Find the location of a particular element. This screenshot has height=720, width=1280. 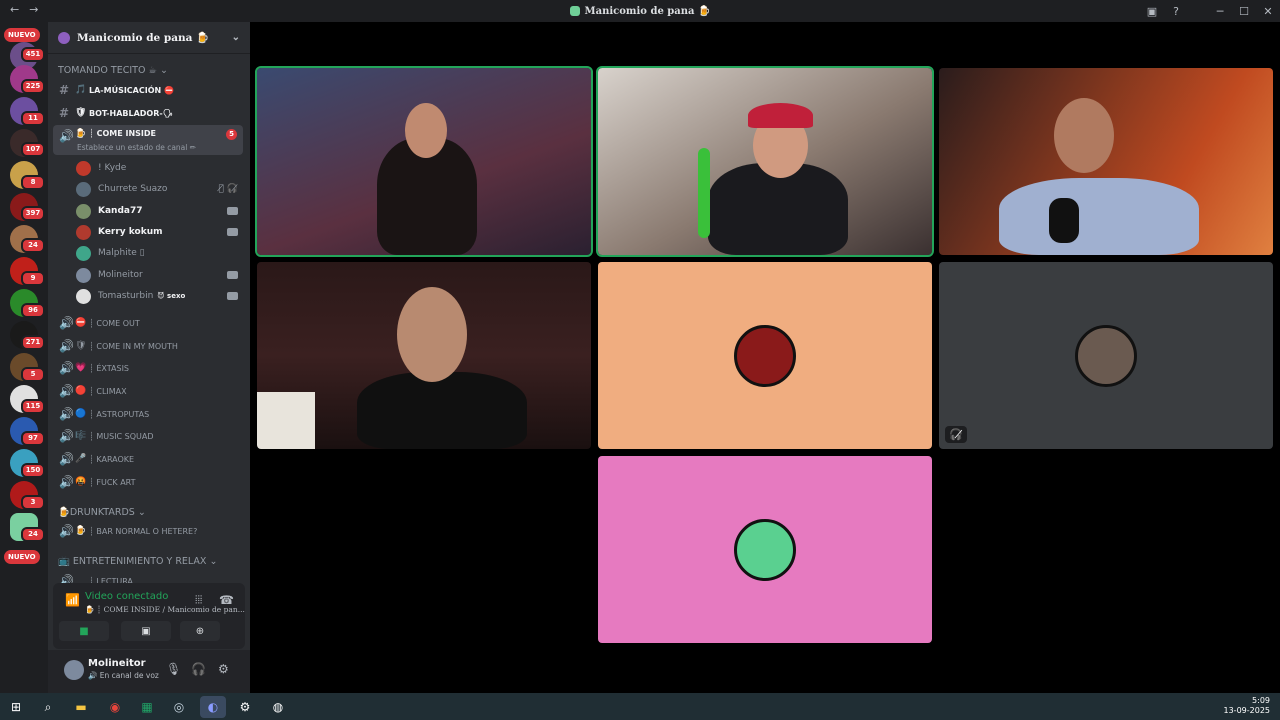

soundboard-button is located at coordinates (235, 631).